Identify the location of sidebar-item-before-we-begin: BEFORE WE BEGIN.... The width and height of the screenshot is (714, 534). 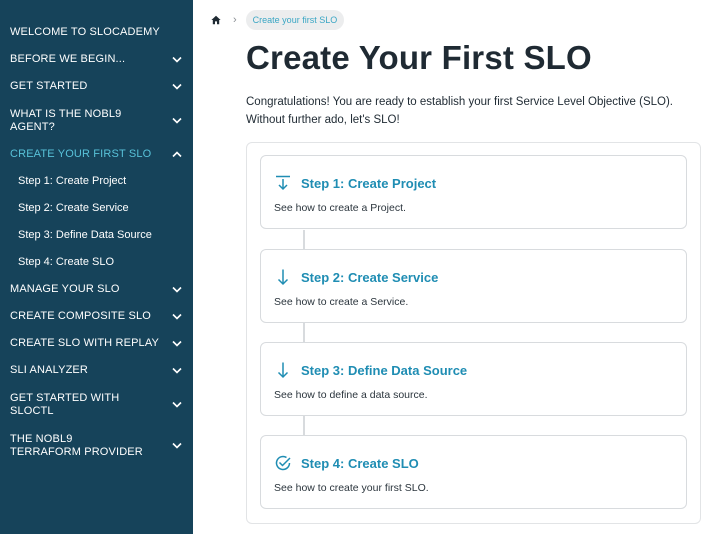
(96, 59).